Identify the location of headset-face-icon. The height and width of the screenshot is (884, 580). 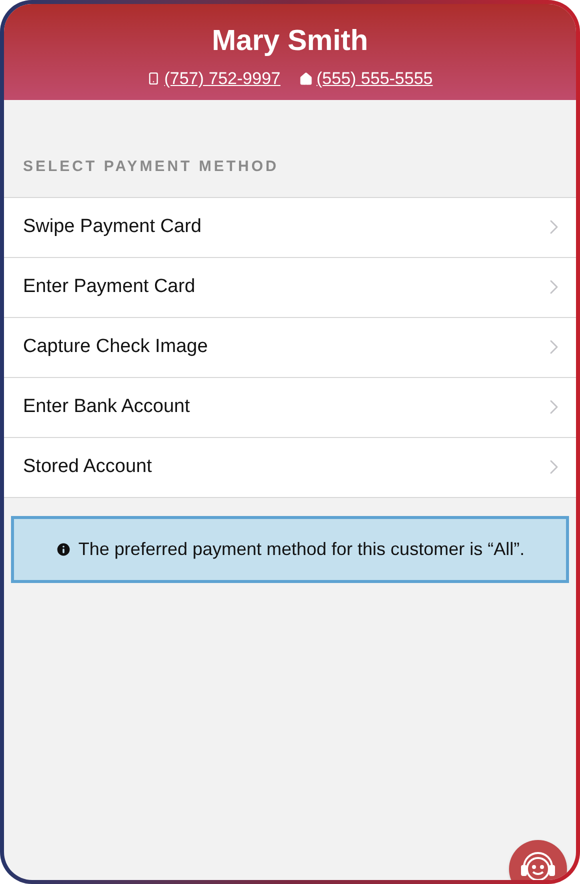
(538, 864).